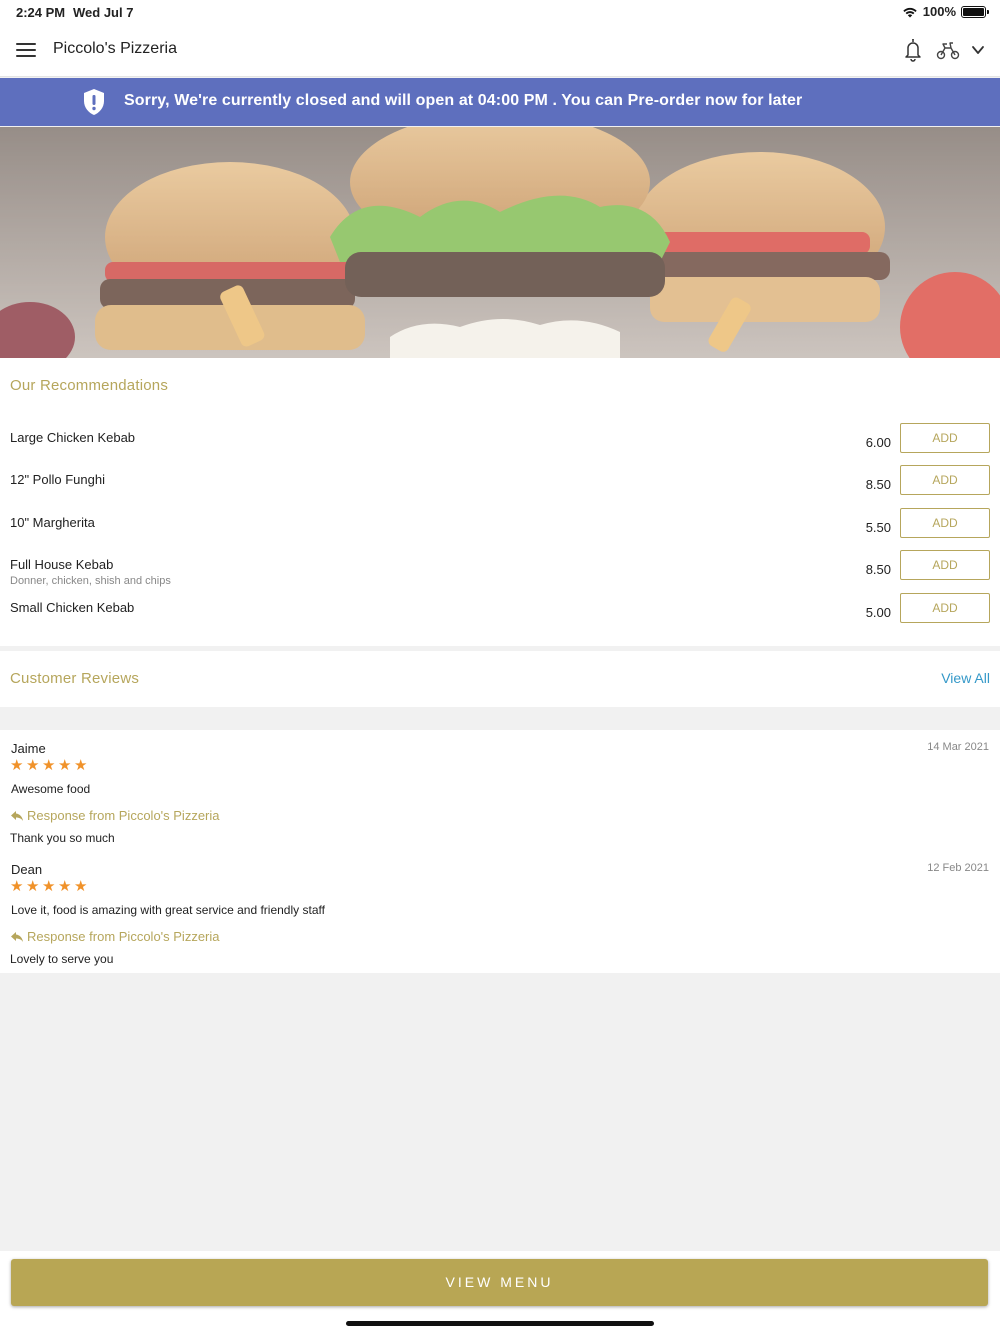 This screenshot has height=1334, width=1000. I want to click on wifi-icon, so click(910, 12).